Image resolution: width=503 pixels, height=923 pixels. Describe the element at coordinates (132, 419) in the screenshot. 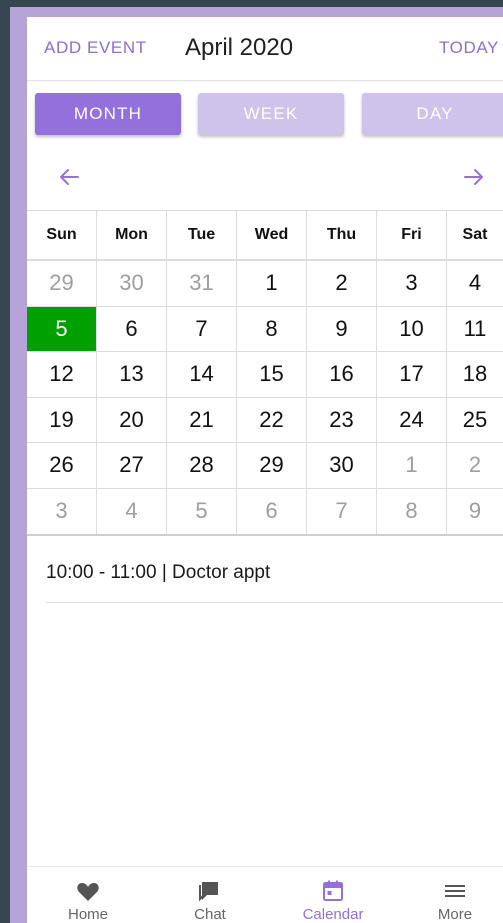

I see `day-cell: 20` at that location.